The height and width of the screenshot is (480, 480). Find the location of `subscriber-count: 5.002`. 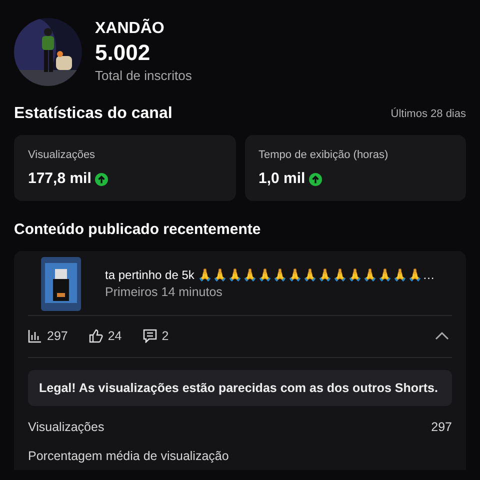

subscriber-count: 5.002 is located at coordinates (123, 53).